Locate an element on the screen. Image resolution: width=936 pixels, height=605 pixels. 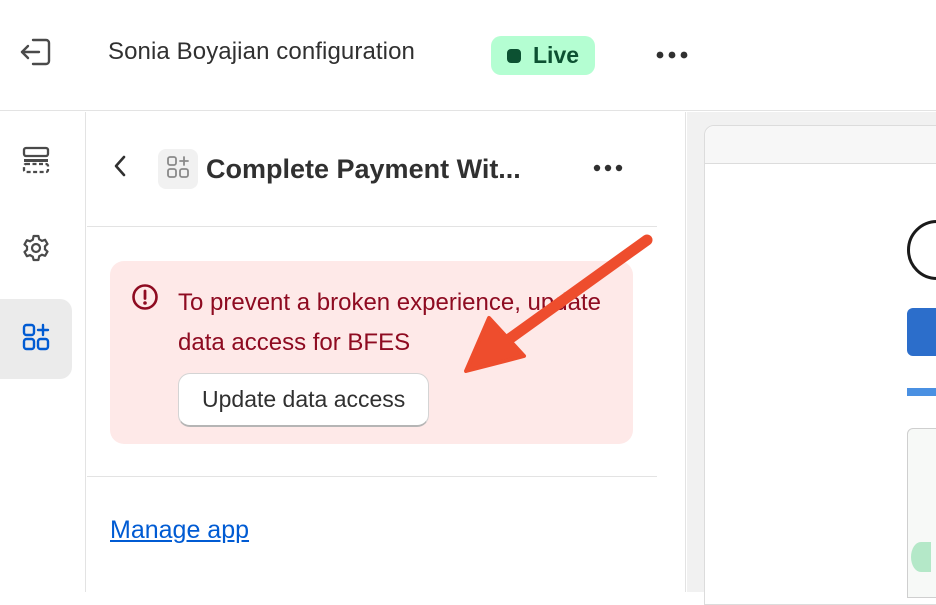
back-button is located at coordinates (120, 168).